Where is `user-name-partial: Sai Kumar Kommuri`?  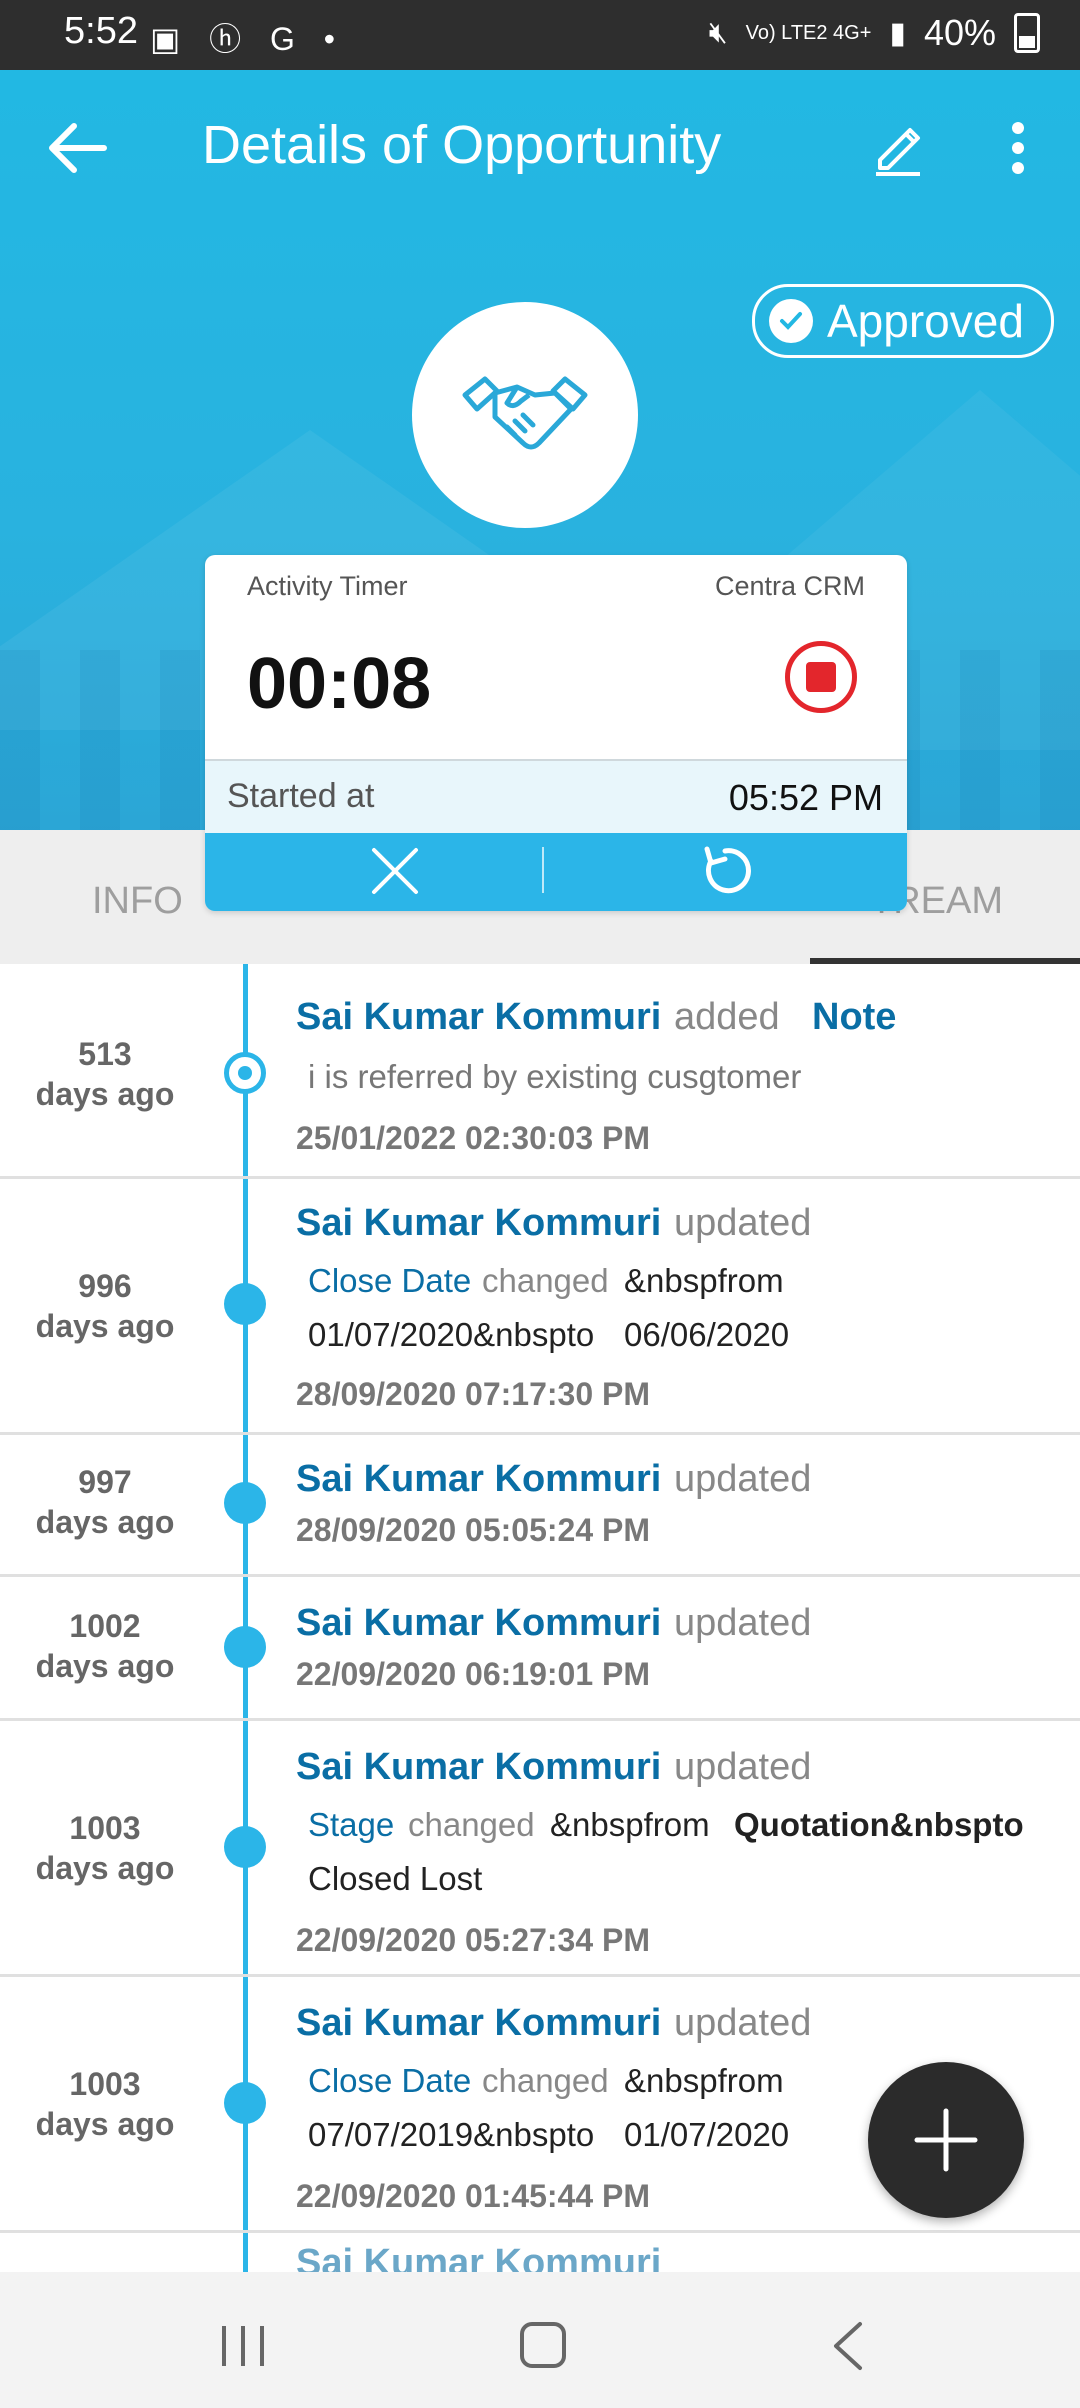
user-name-partial: Sai Kumar Kommuri is located at coordinates (478, 2257).